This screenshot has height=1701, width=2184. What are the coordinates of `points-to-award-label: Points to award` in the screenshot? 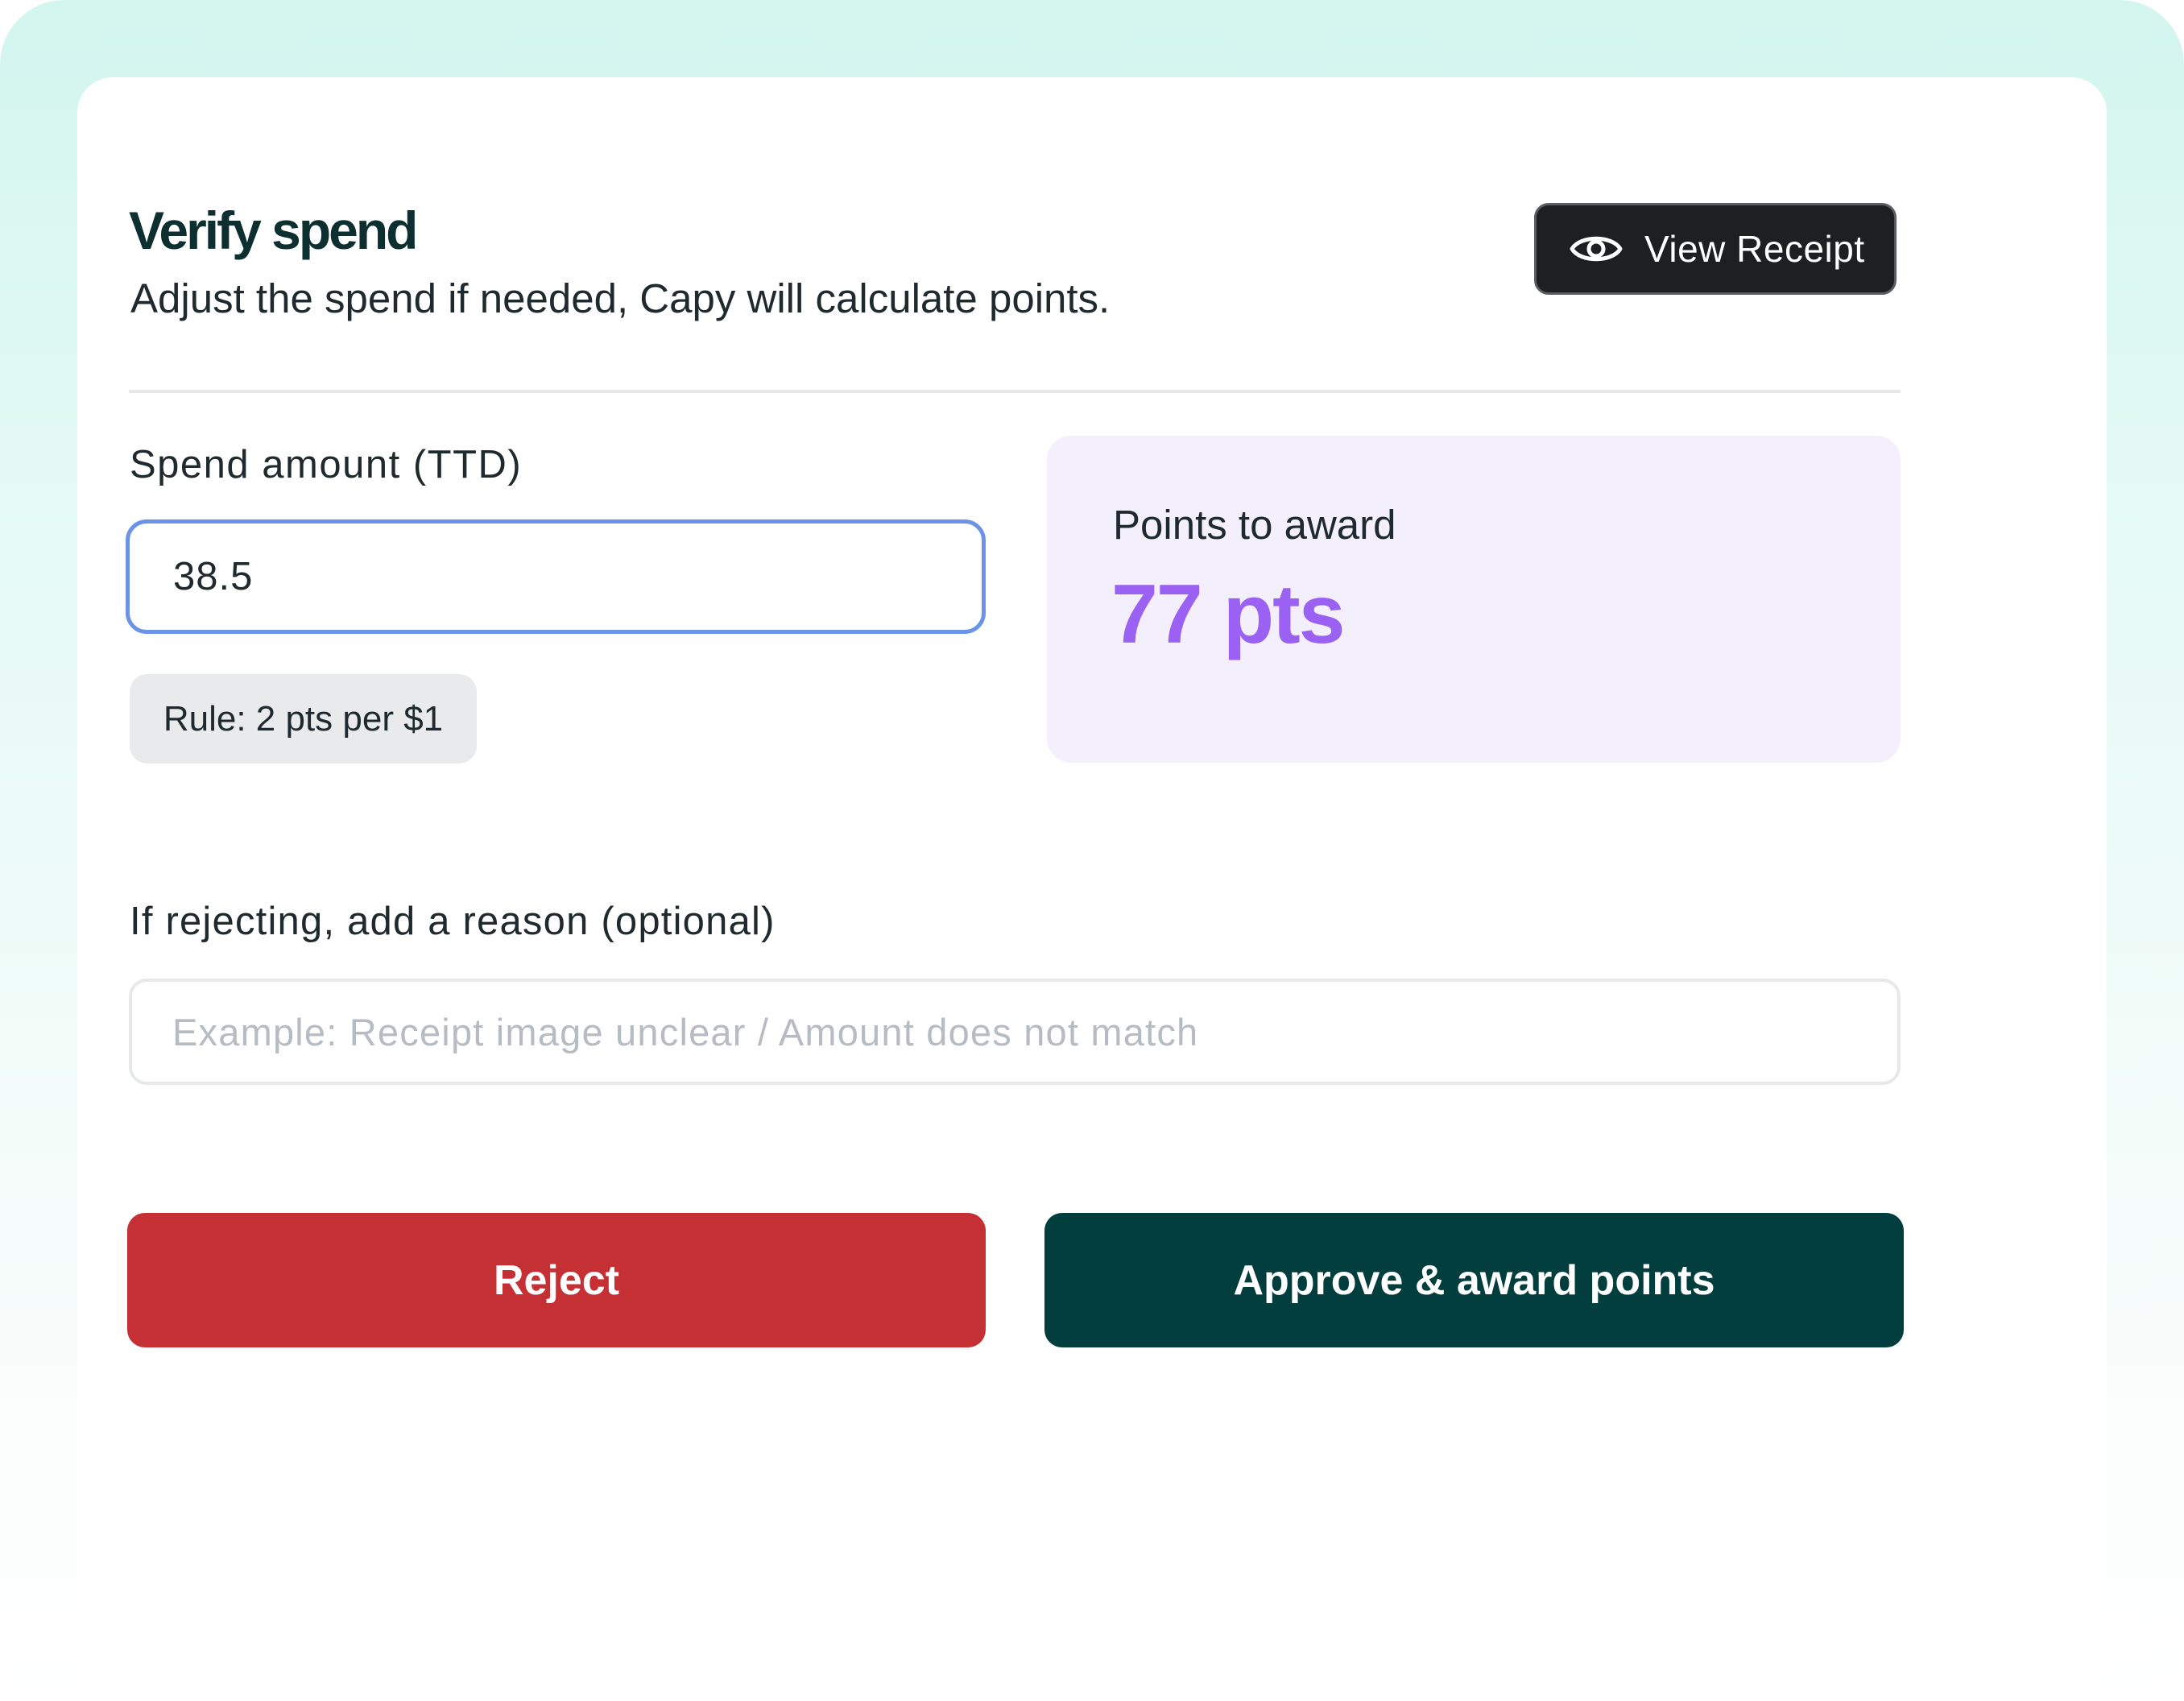 It's located at (1254, 525).